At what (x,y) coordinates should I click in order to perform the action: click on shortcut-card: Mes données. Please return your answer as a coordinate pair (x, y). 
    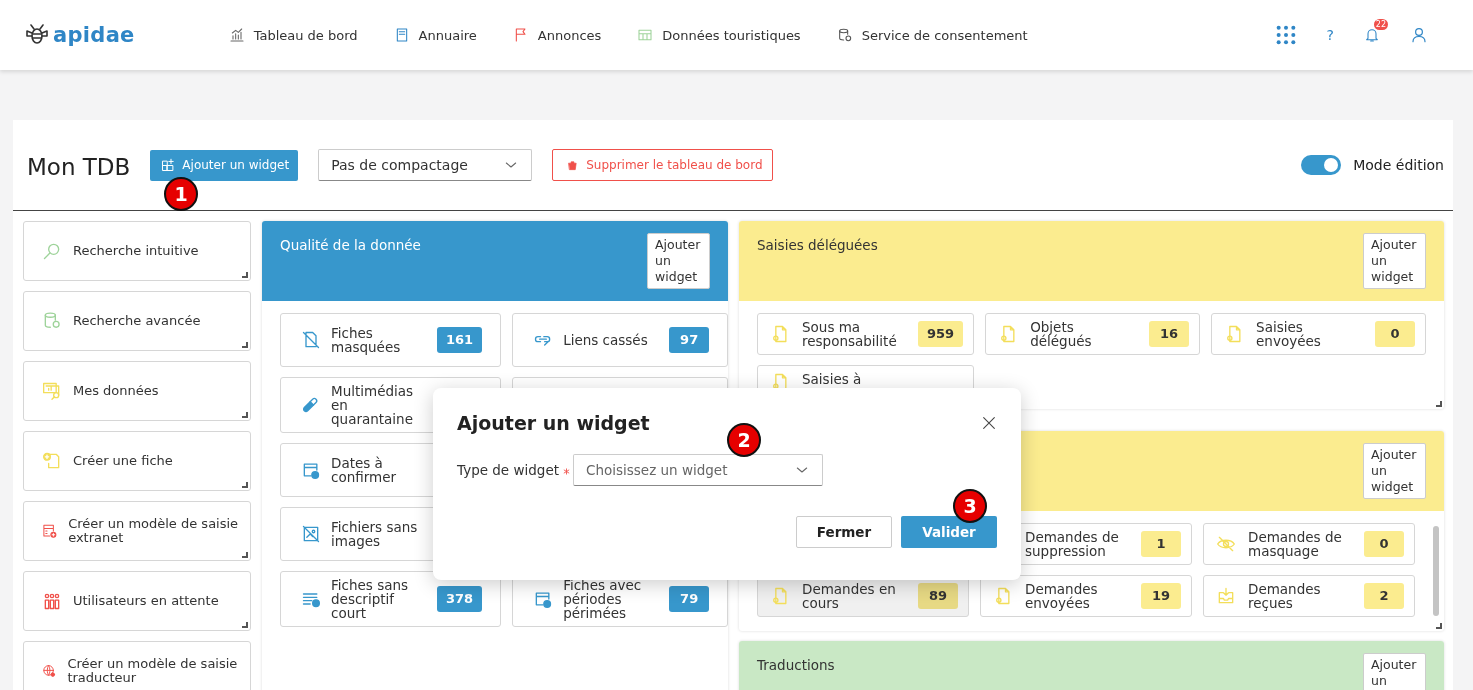
    Looking at the image, I should click on (137, 391).